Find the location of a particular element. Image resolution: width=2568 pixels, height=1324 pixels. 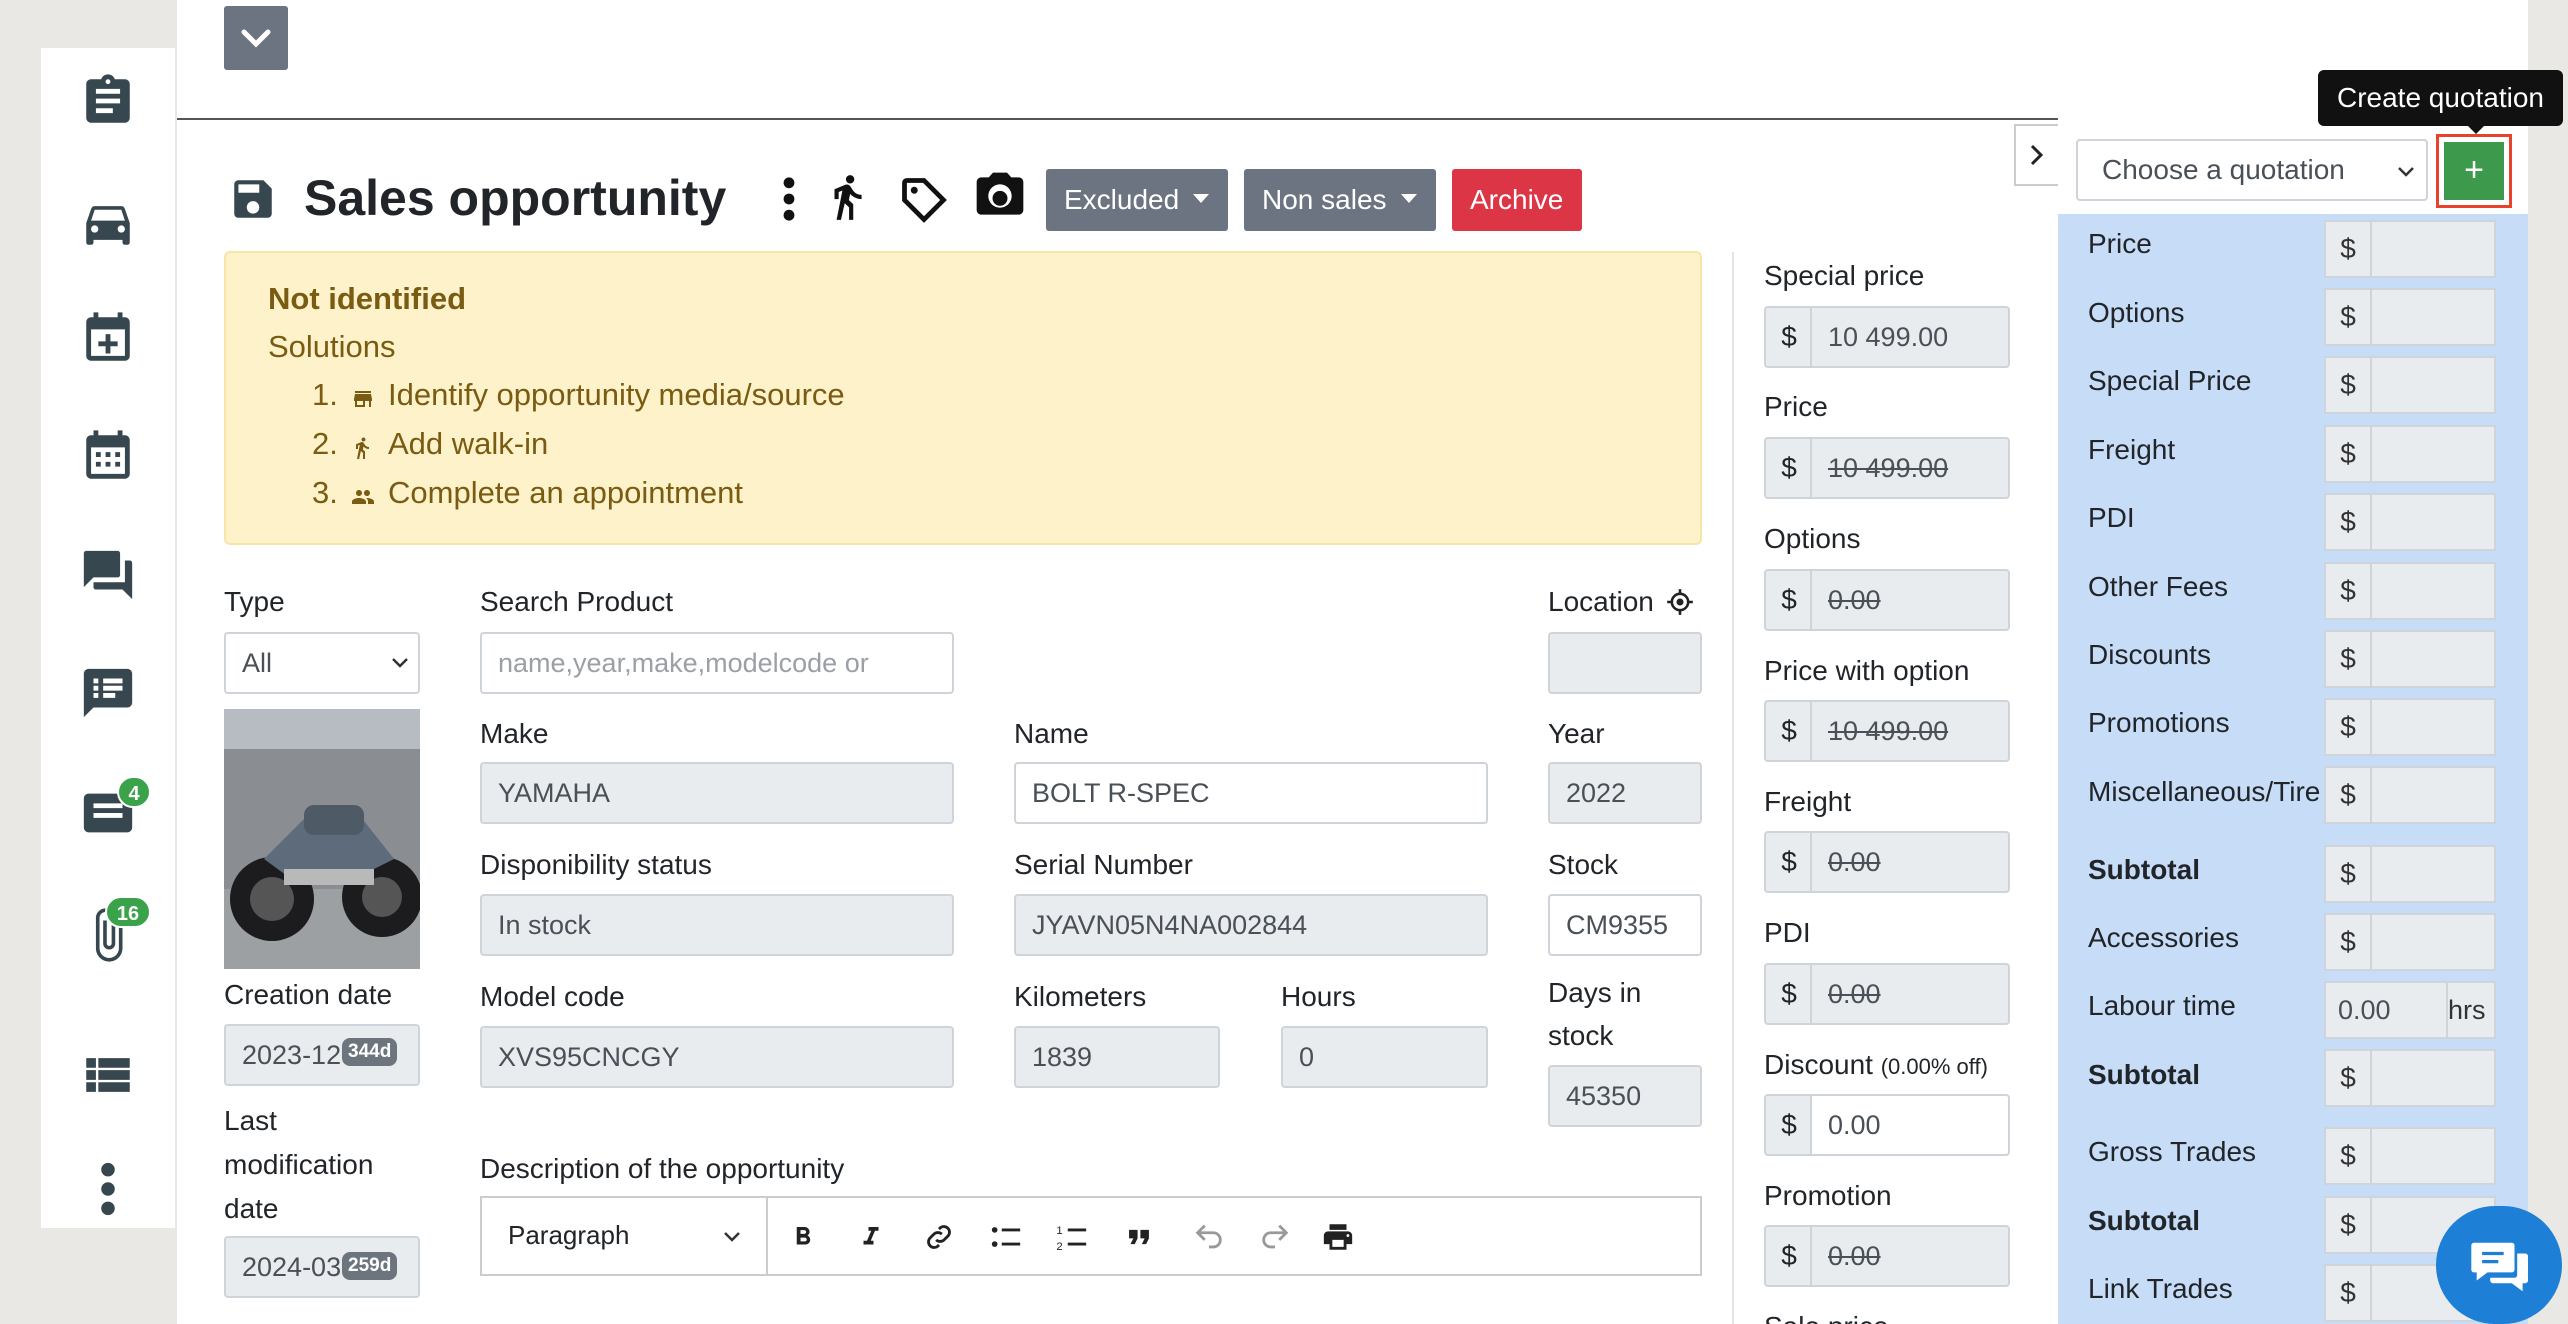

hours-field: 0 is located at coordinates (1384, 1057).